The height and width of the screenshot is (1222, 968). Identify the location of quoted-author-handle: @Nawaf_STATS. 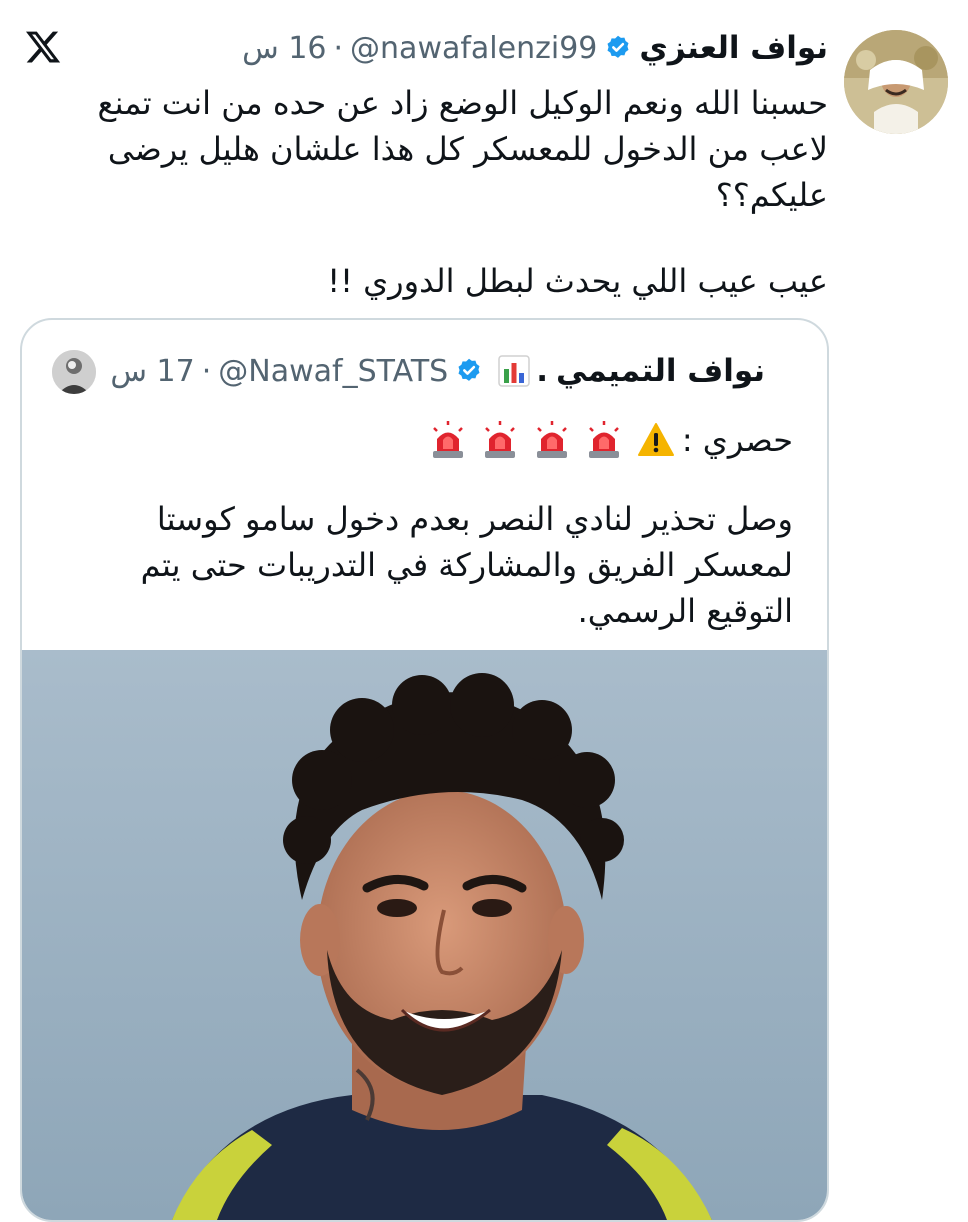
(333, 371).